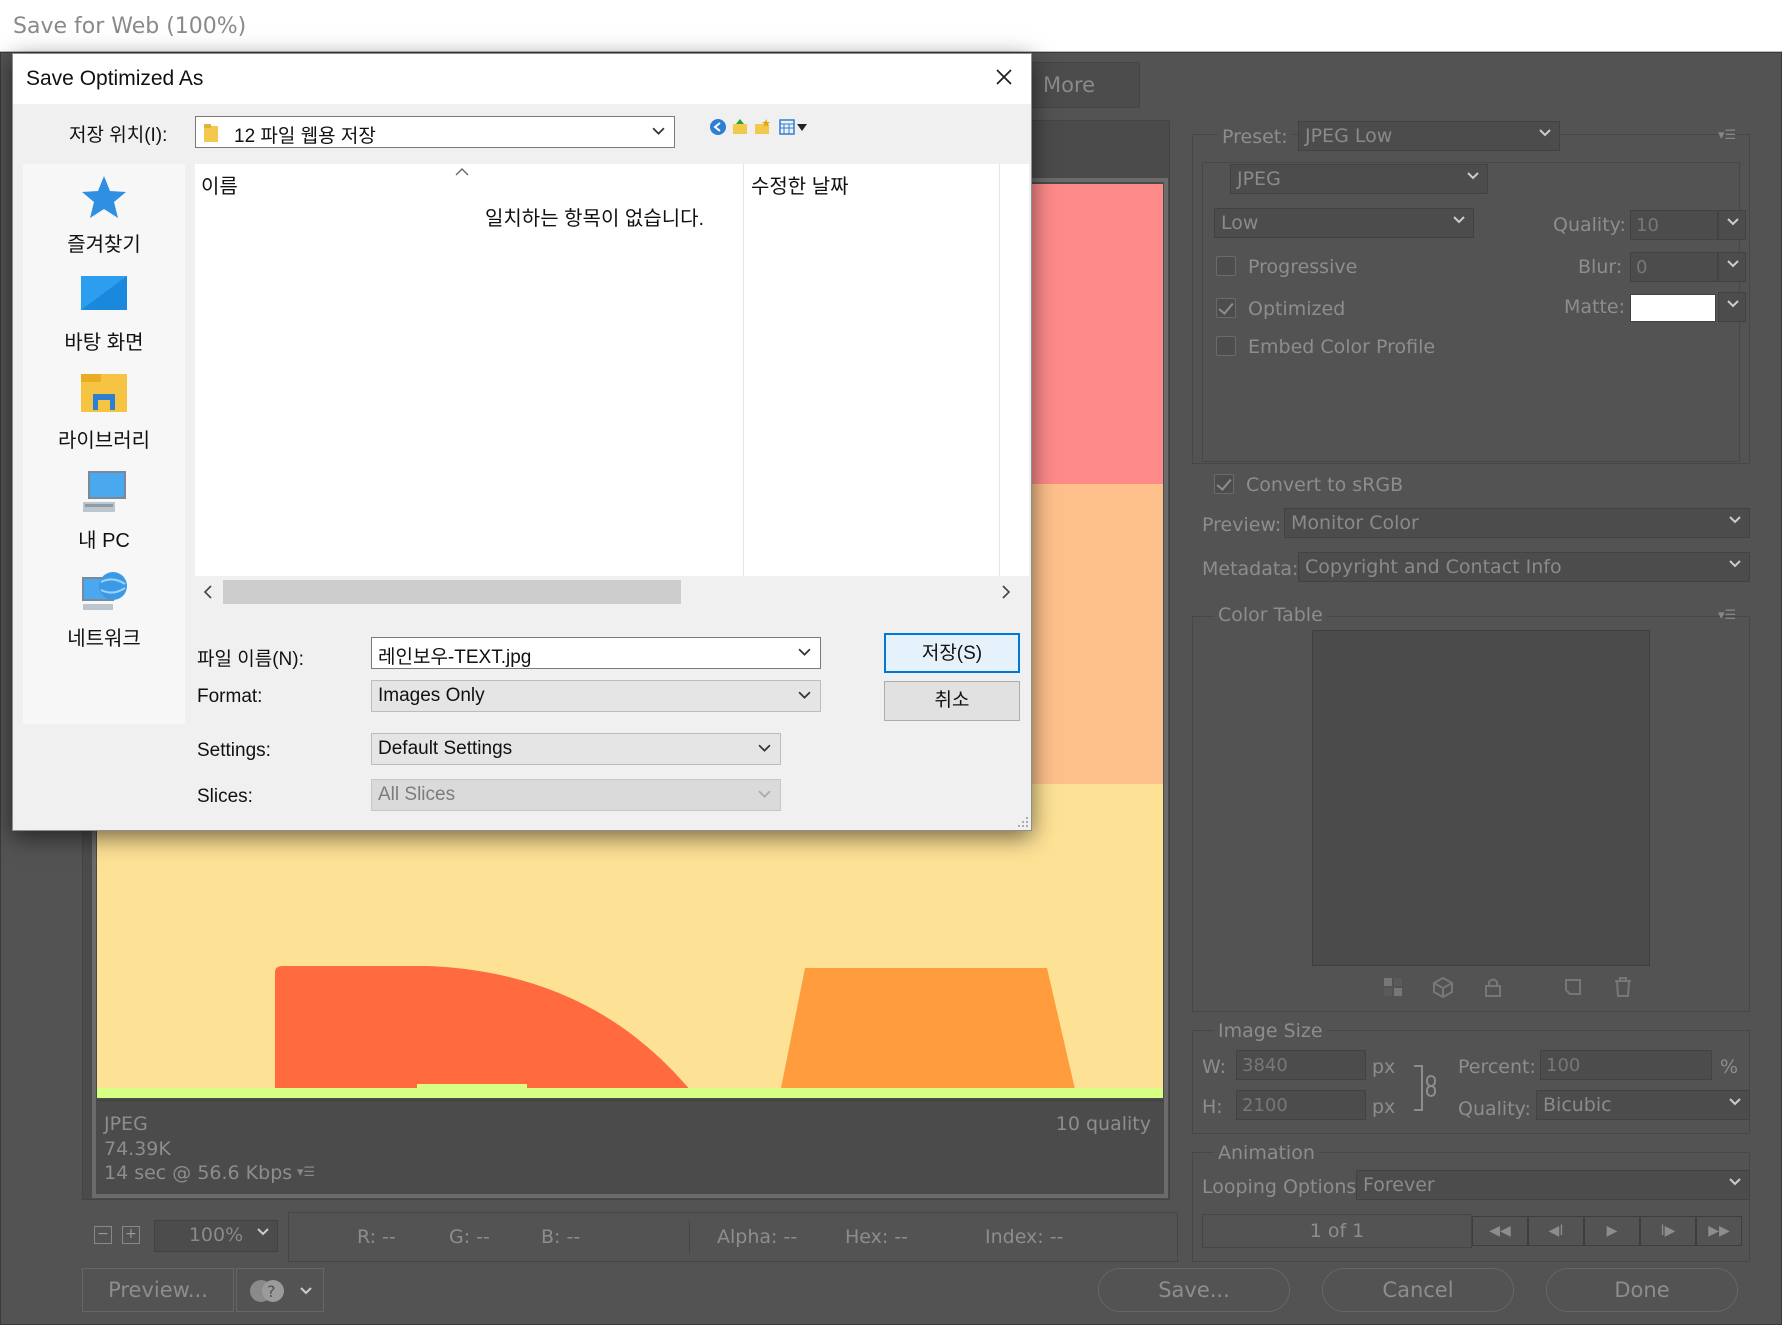 The image size is (1782, 1325). What do you see at coordinates (126, 1124) in the screenshot?
I see `info-format: JPEG` at bounding box center [126, 1124].